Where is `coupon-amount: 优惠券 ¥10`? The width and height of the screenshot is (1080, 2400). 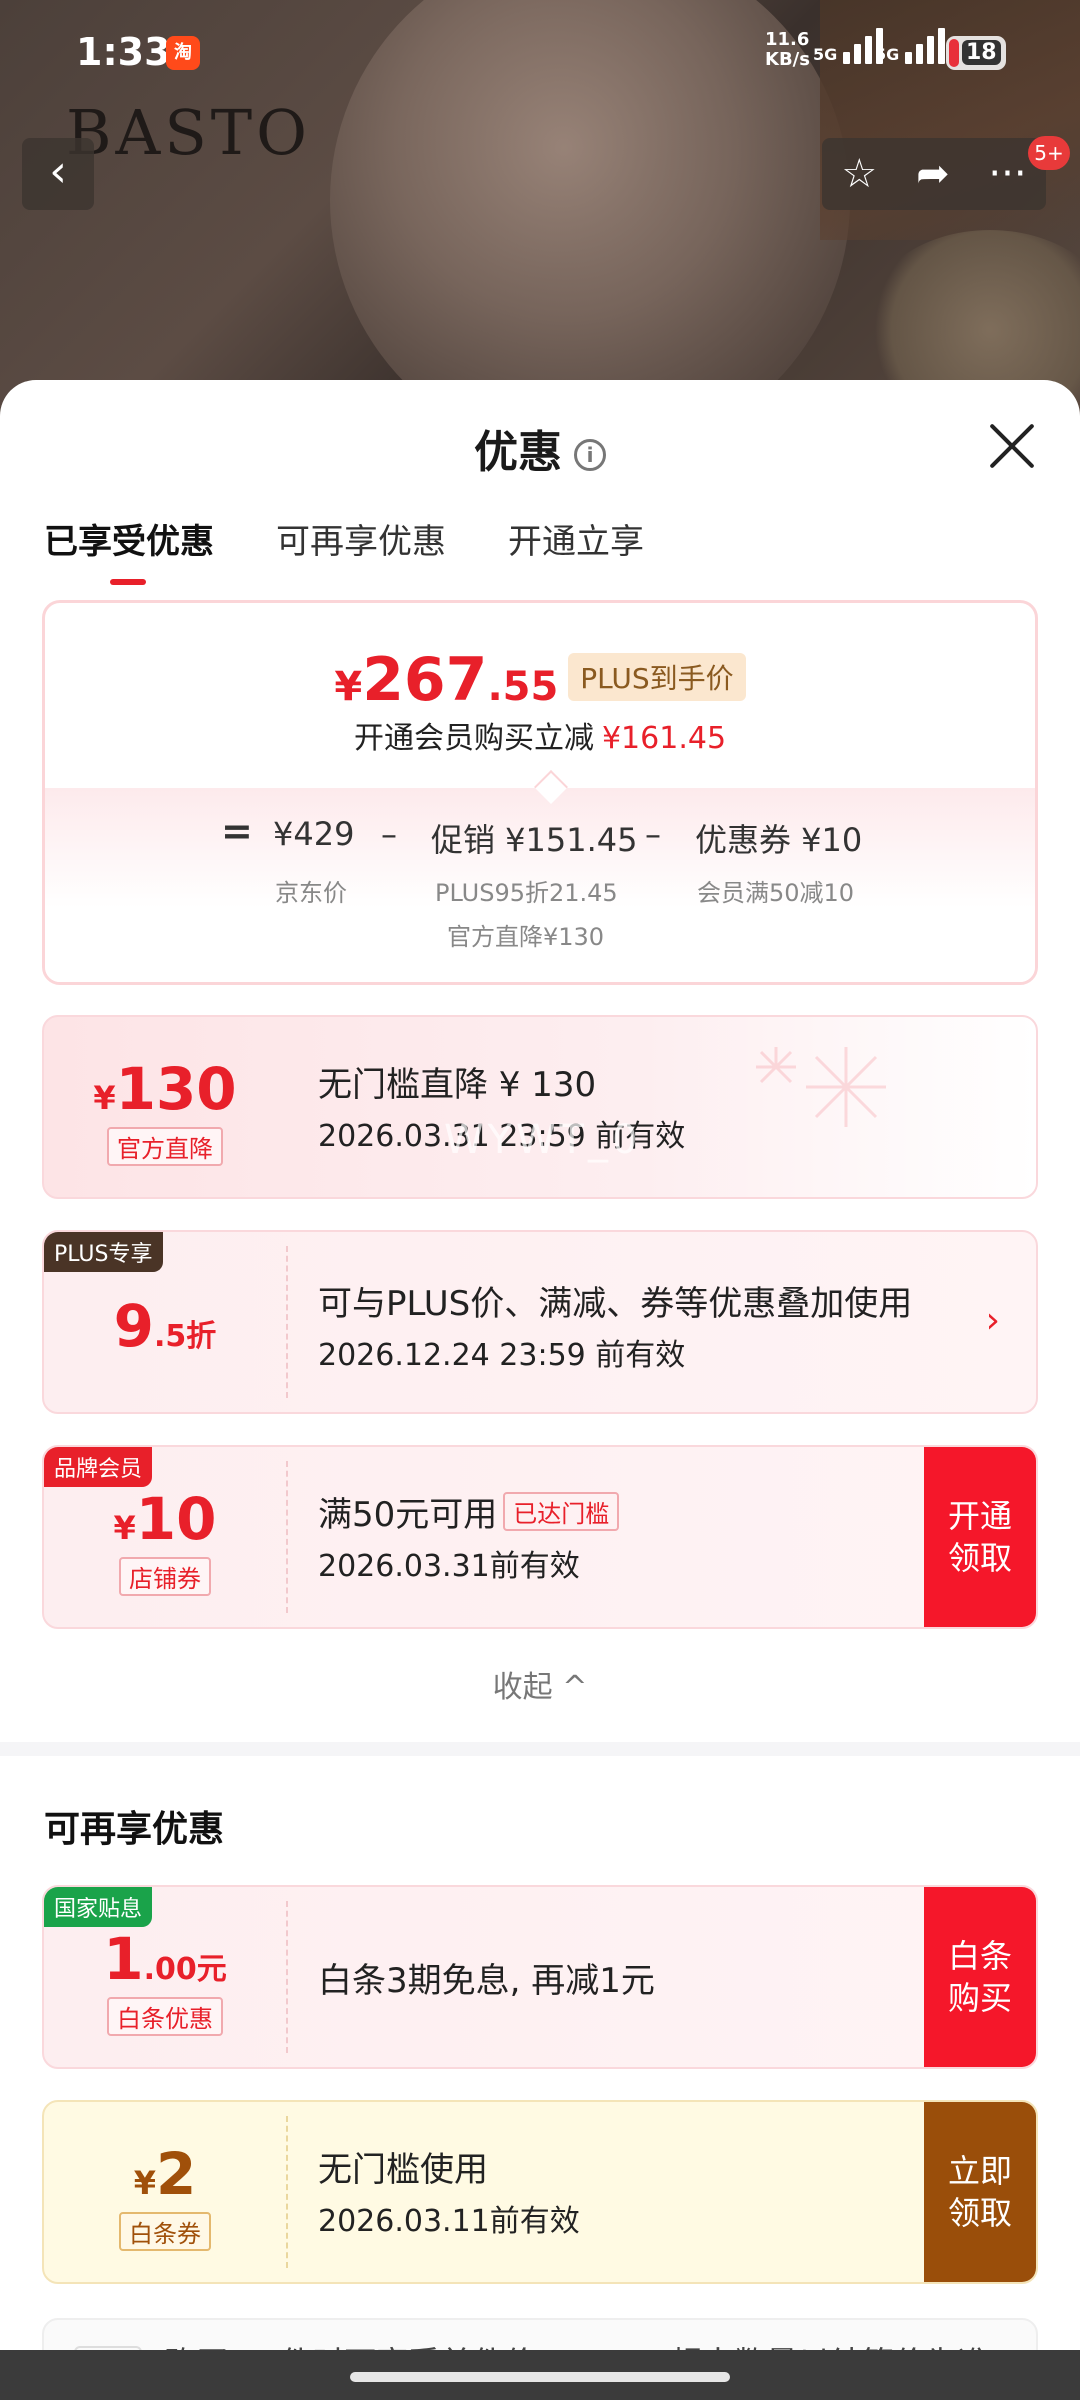
coupon-amount: 优惠券 ¥10 is located at coordinates (779, 840).